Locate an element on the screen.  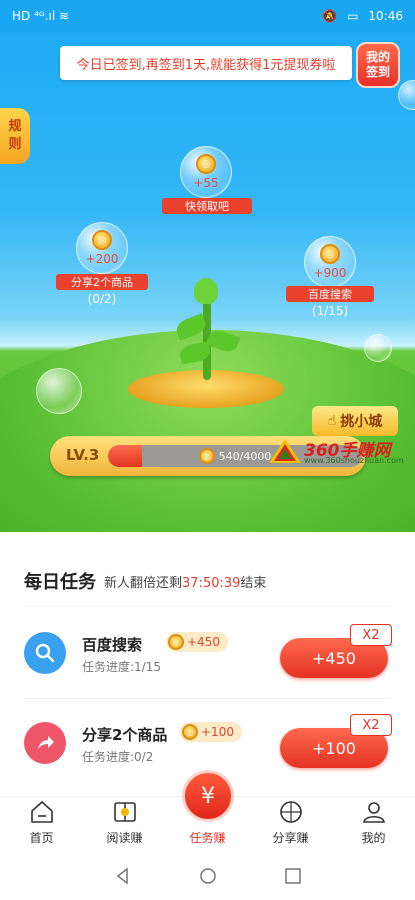
status-bar: HD ⁴ᴳ.ıl ≋ 🔕 ▭ 10:46 is located at coordinates (207, 16).